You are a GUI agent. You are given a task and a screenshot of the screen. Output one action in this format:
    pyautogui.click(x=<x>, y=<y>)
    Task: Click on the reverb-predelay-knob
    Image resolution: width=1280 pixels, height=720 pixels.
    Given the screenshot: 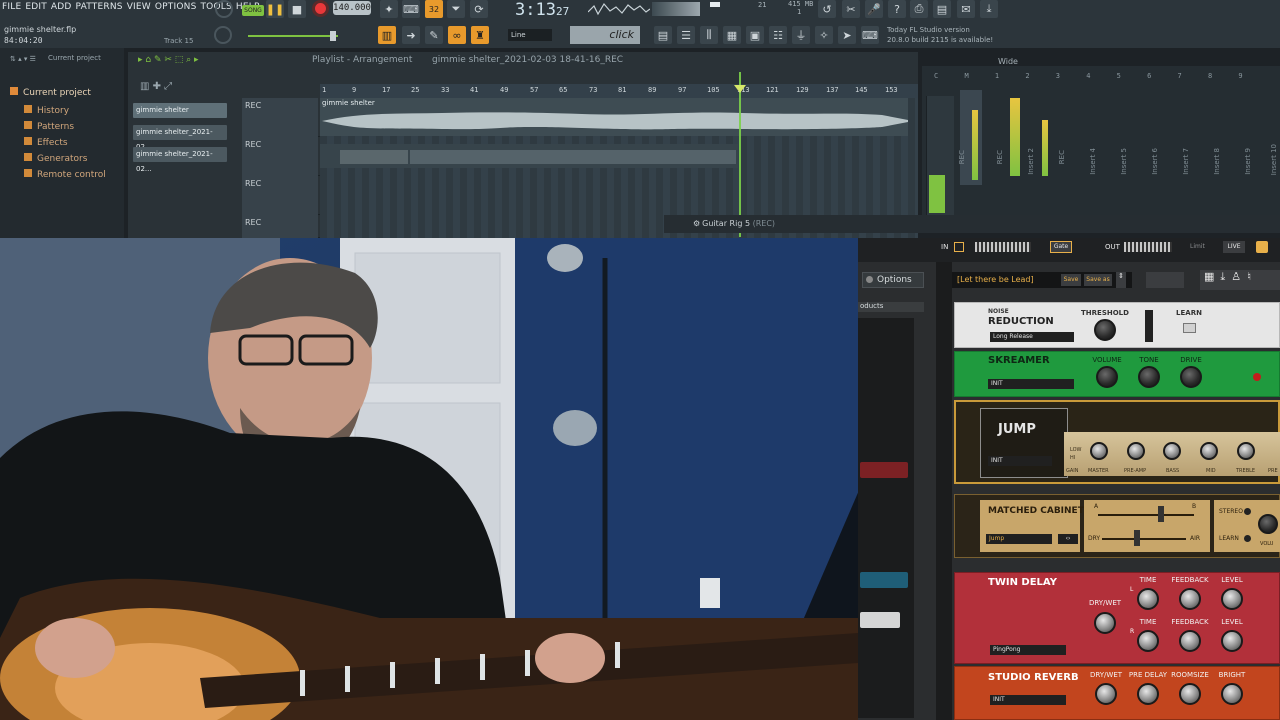 What is the action you would take?
    pyautogui.click(x=1148, y=694)
    